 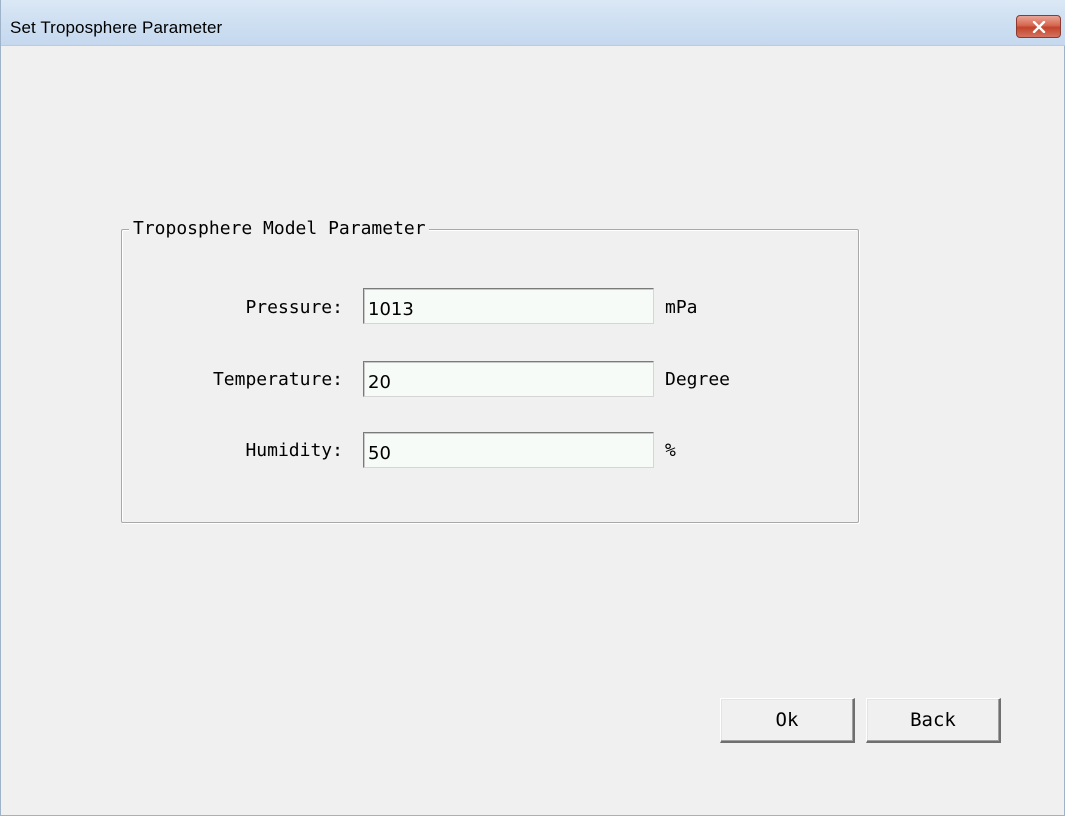 What do you see at coordinates (670, 450) in the screenshot?
I see `humidity-unit: %` at bounding box center [670, 450].